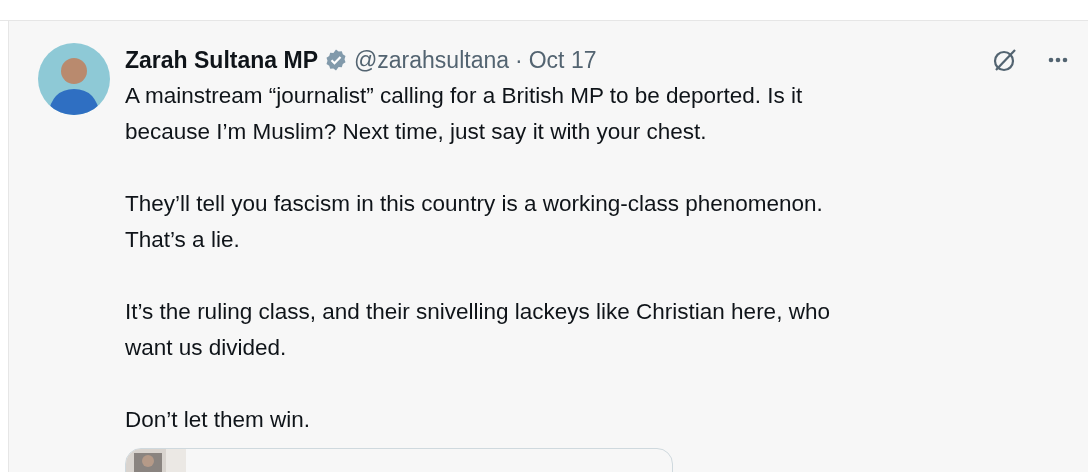  Describe the element at coordinates (478, 329) in the screenshot. I see `post-paragraph: It’s the ruling class, and their snivelling lackeys like Christian here, who want us divided.` at that location.